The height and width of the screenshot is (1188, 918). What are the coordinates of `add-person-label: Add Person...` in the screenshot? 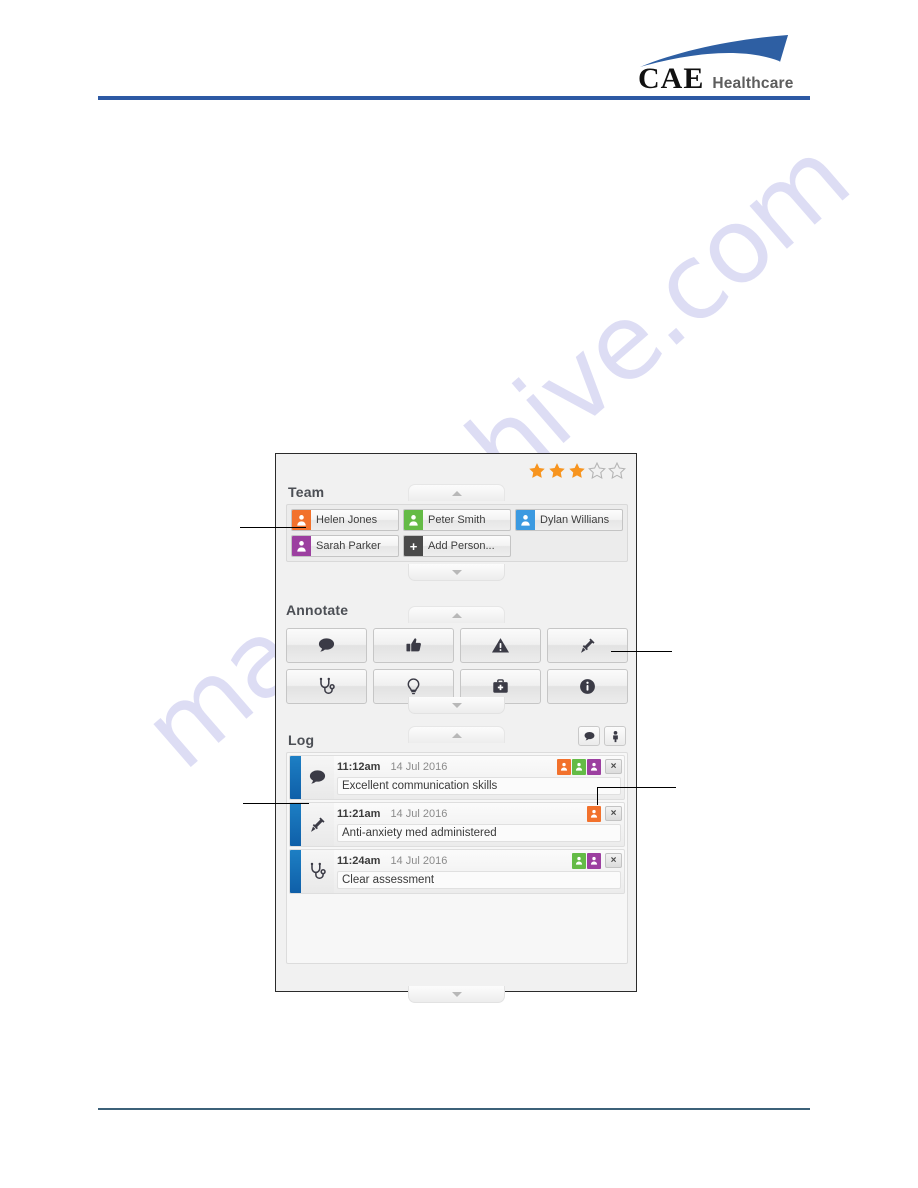 It's located at (461, 546).